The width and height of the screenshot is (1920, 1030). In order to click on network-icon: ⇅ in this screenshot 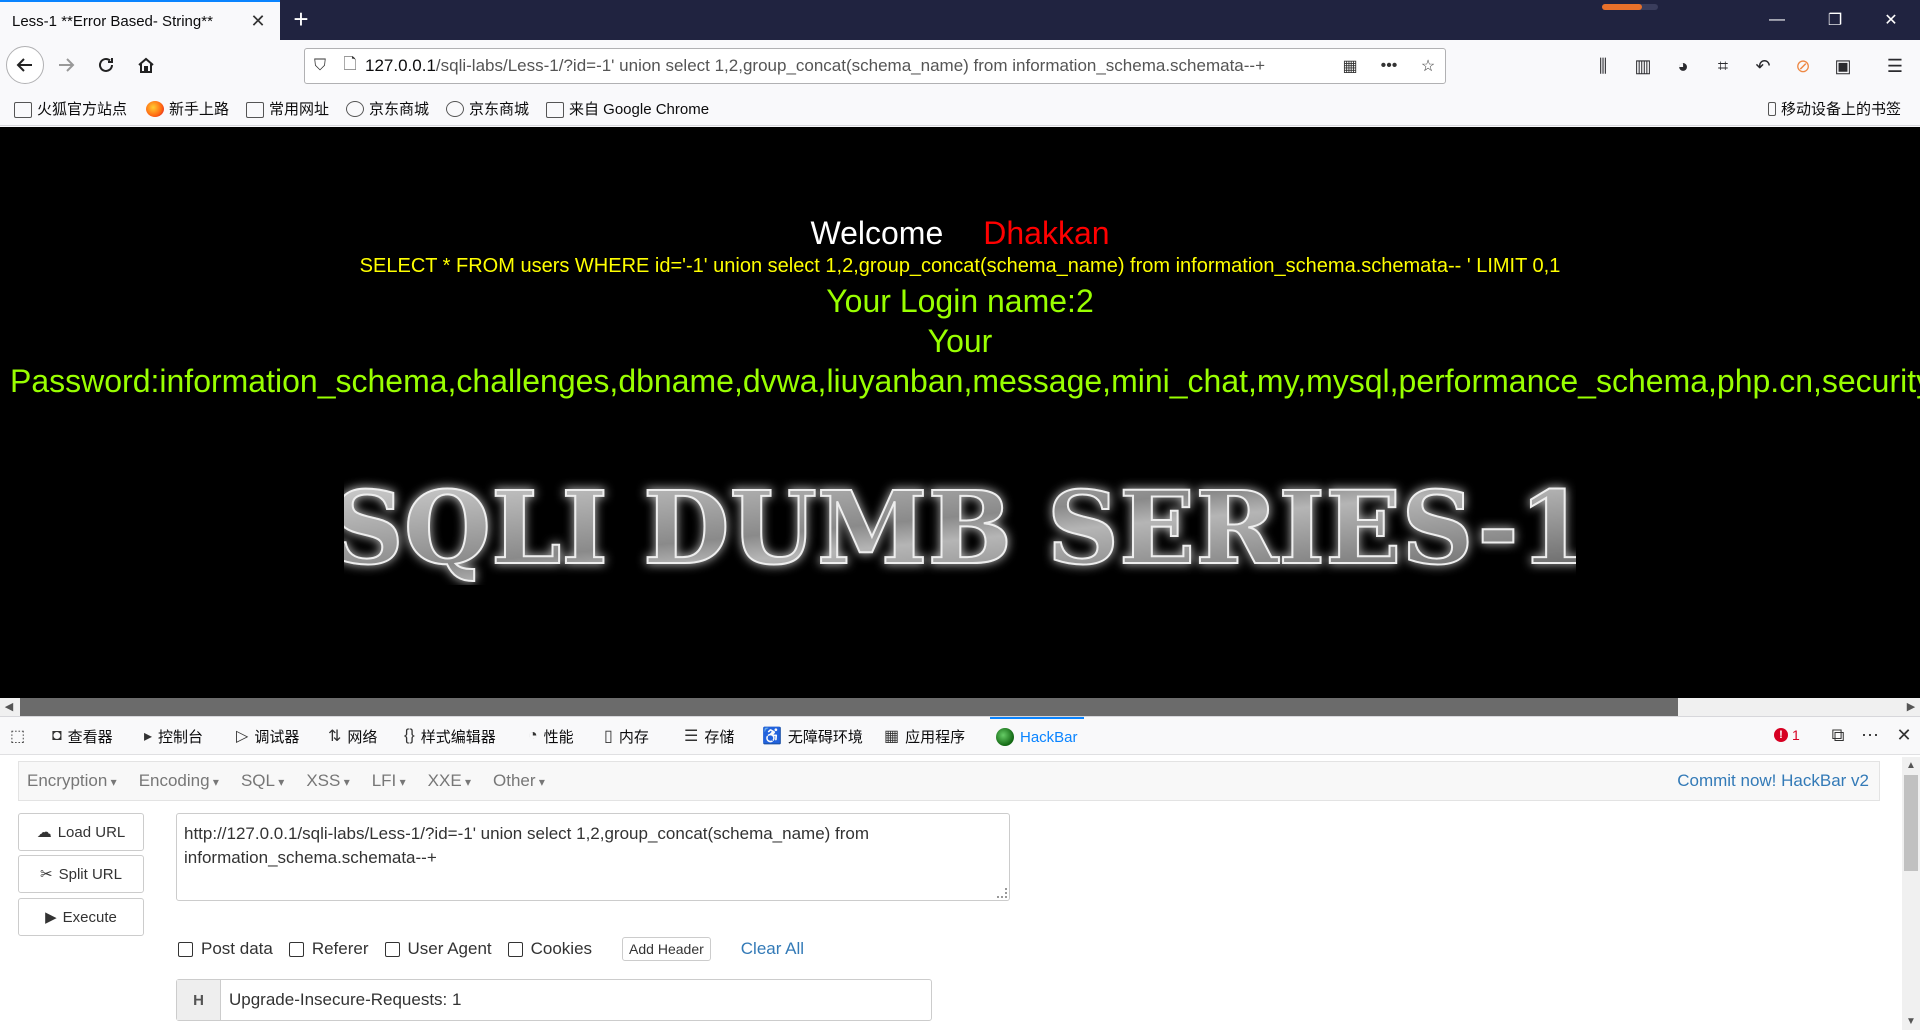, I will do `click(335, 736)`.